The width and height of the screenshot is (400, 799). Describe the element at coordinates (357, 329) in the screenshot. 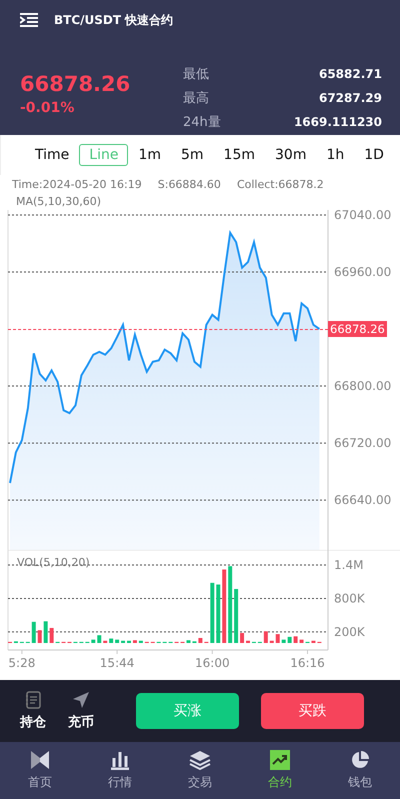

I see `price-tag: 66878.26` at that location.